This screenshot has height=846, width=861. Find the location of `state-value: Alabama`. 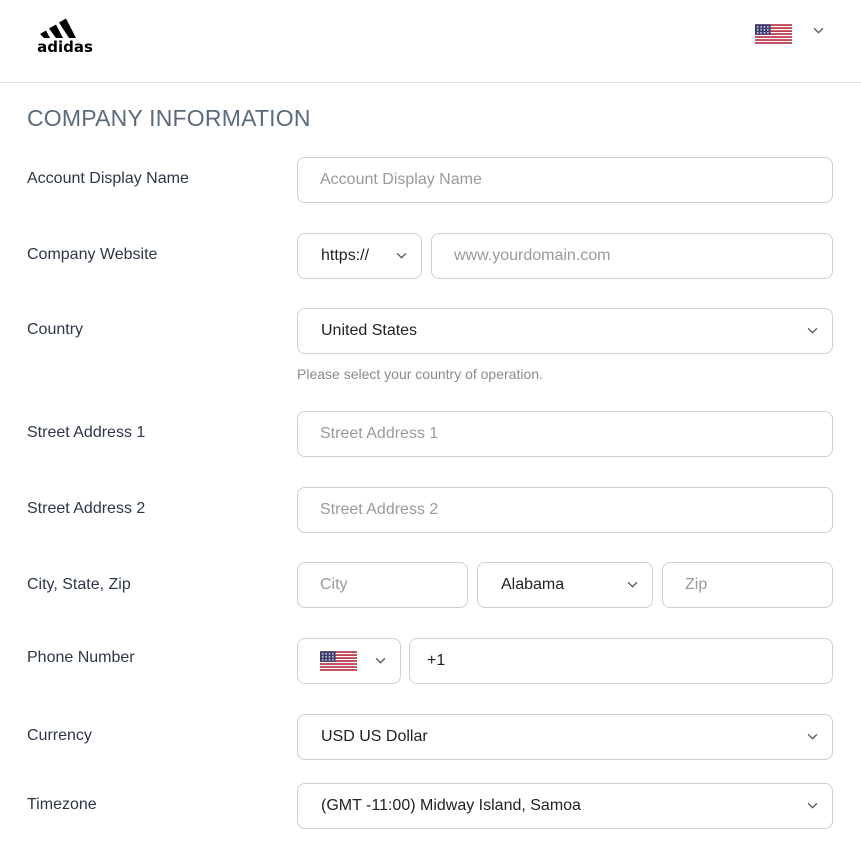

state-value: Alabama is located at coordinates (533, 584).